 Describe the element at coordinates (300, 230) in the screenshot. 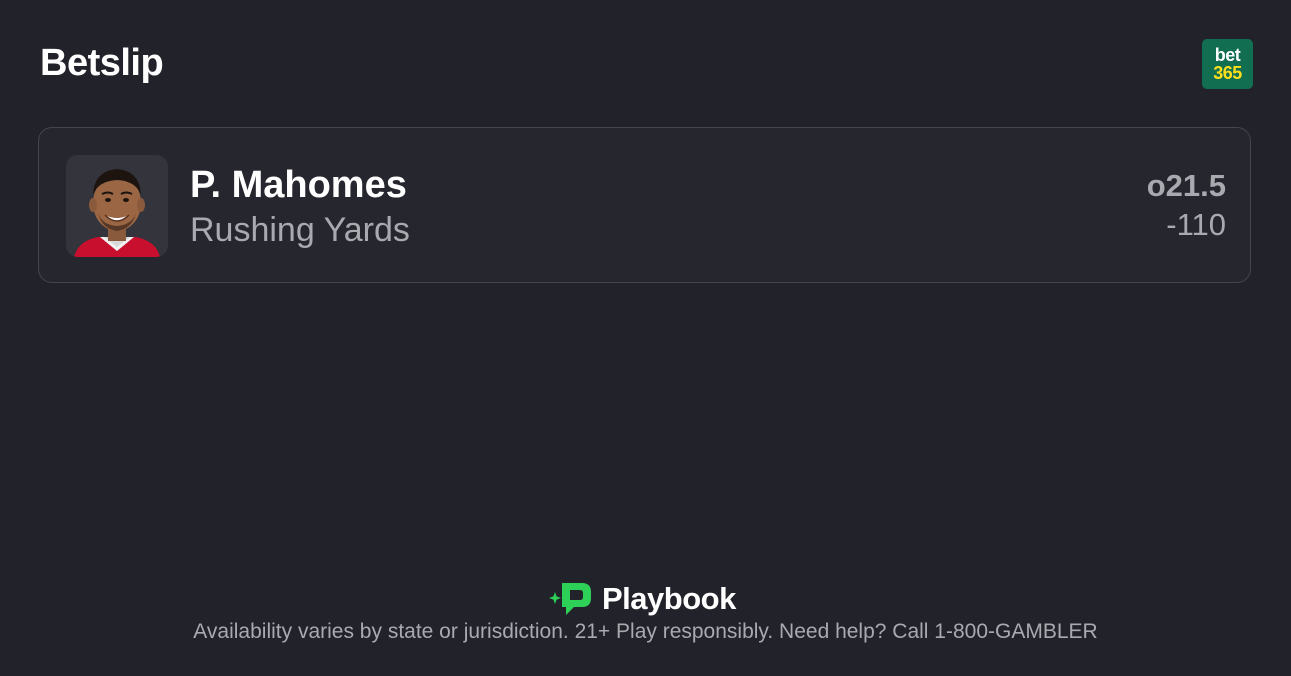

I see `market-name: Rushing Yards` at that location.